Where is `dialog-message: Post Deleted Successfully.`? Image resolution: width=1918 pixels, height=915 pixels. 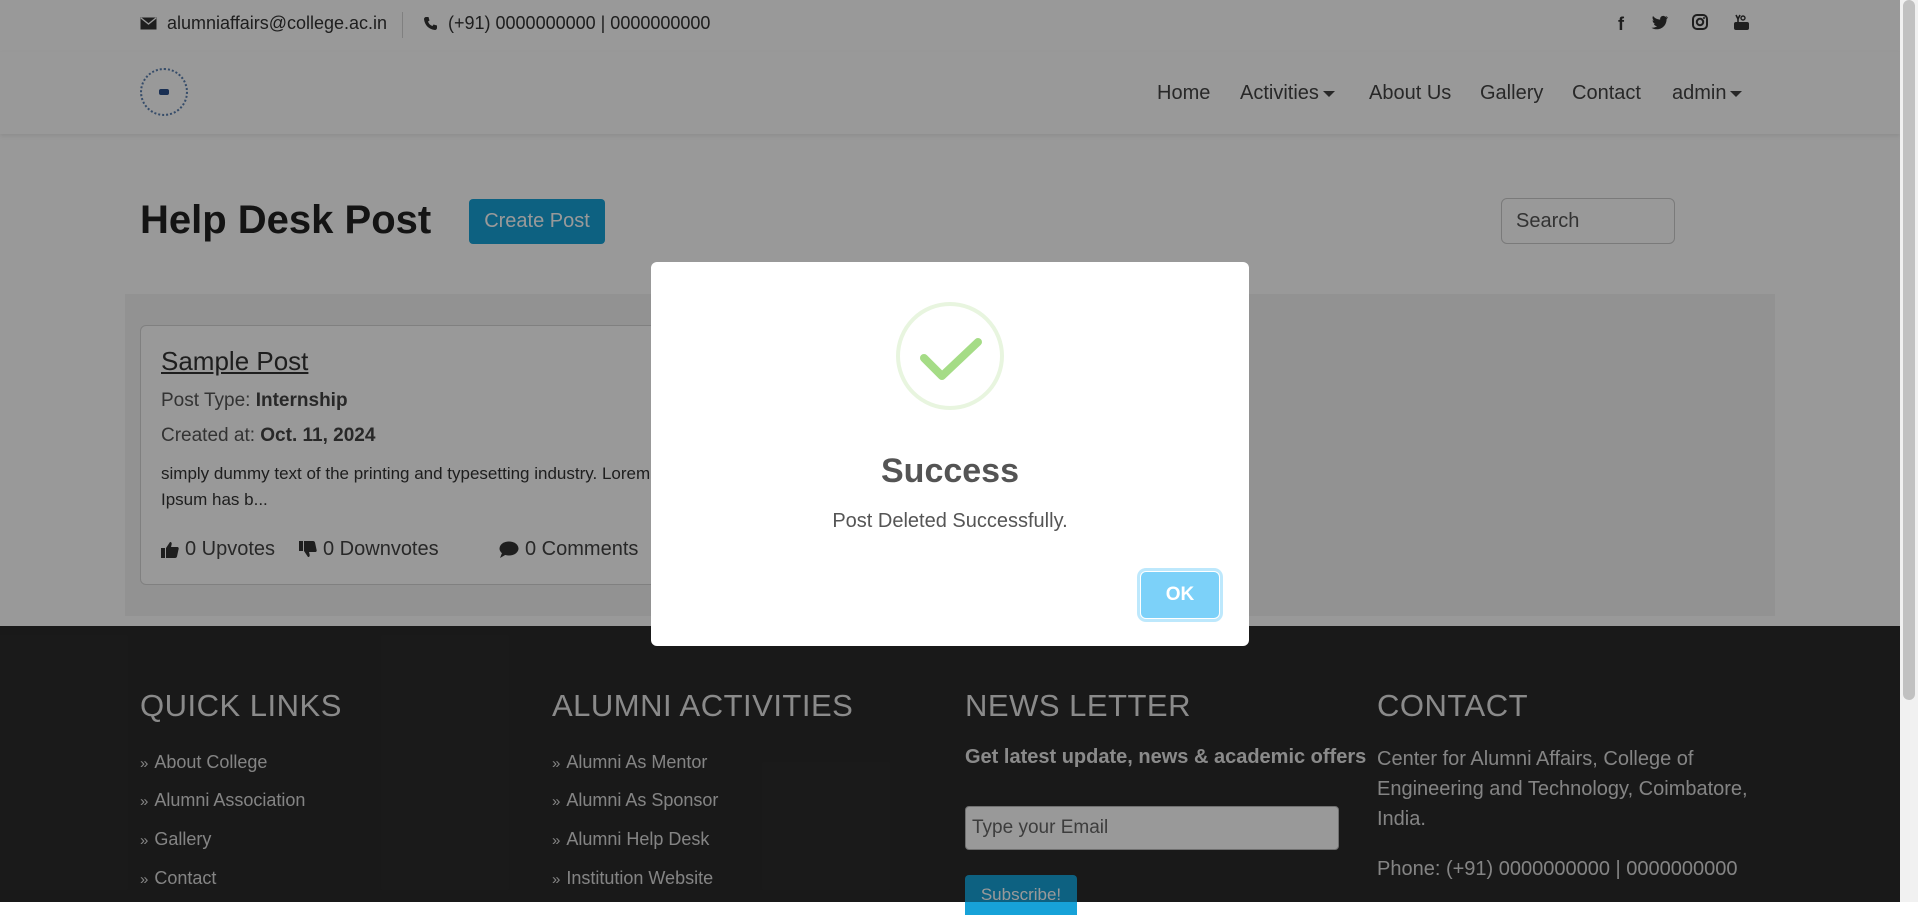
dialog-message: Post Deleted Successfully. is located at coordinates (950, 521).